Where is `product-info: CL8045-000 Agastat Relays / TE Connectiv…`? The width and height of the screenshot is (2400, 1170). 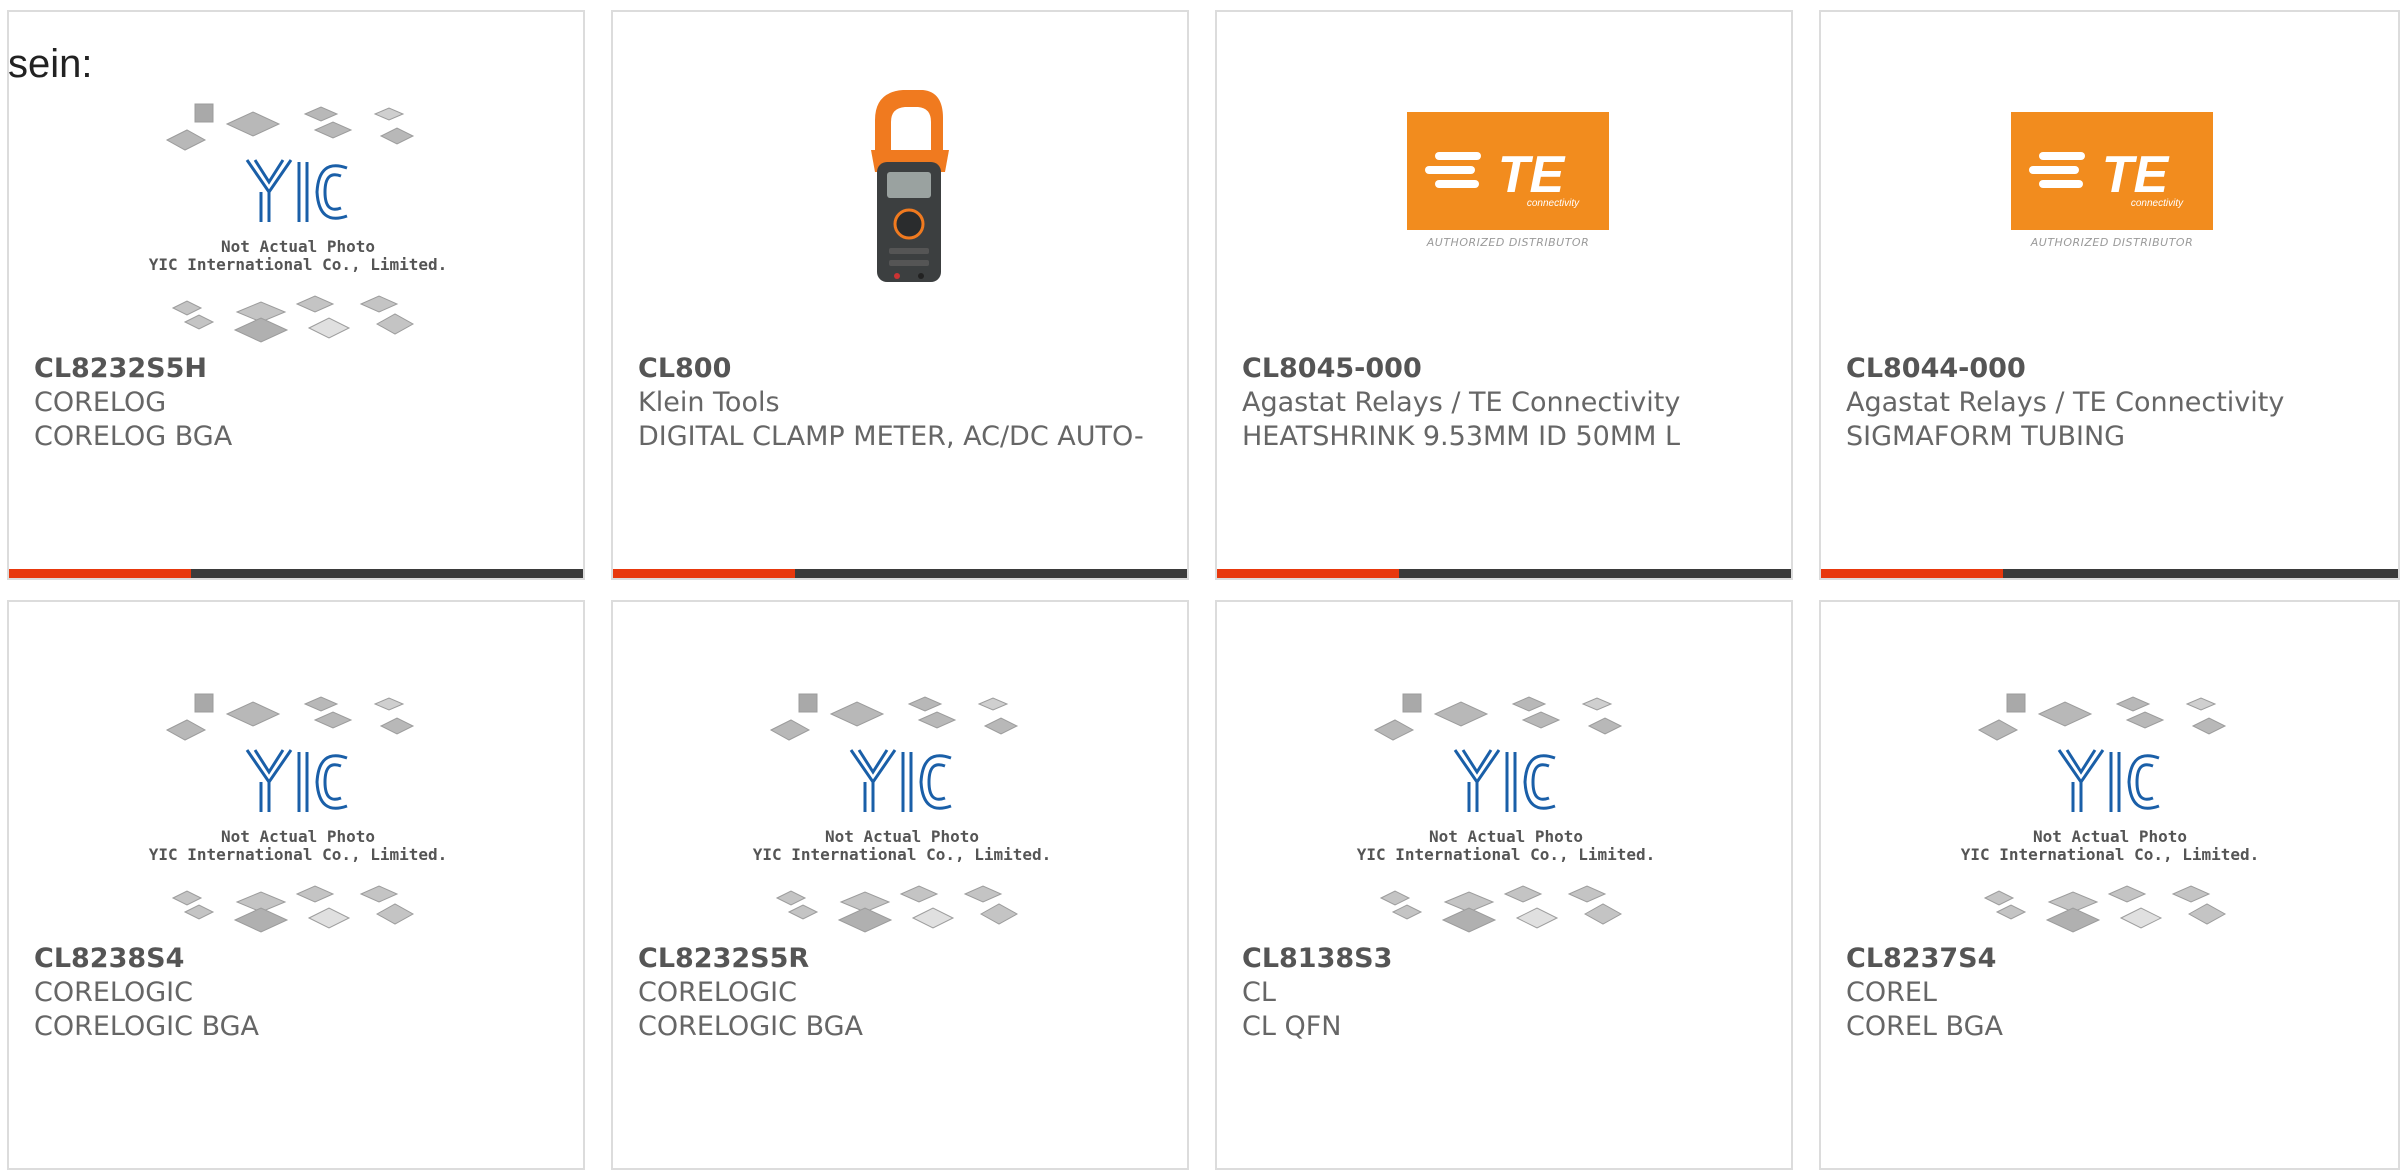 product-info: CL8045-000 Agastat Relays / TE Connectiv… is located at coordinates (1506, 403).